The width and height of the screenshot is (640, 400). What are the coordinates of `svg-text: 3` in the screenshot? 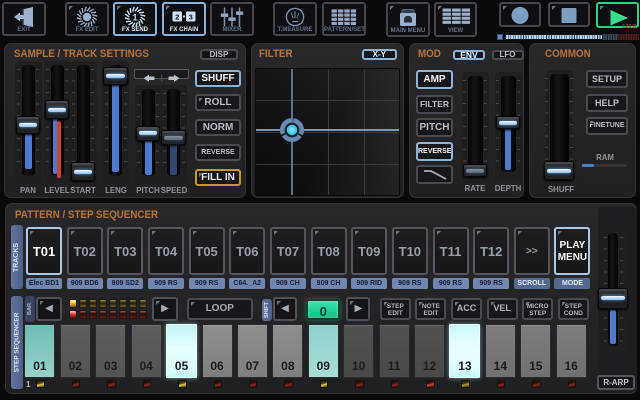 It's located at (191, 16).